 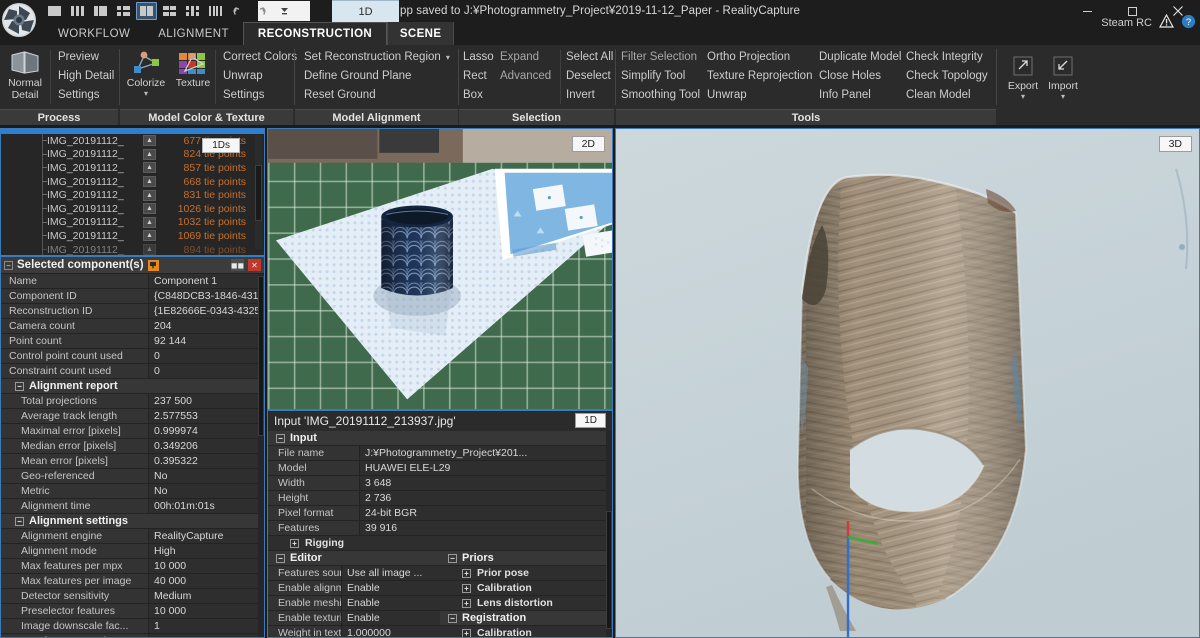 I want to click on duplicate-model-button: Duplicate Model, so click(x=862, y=57).